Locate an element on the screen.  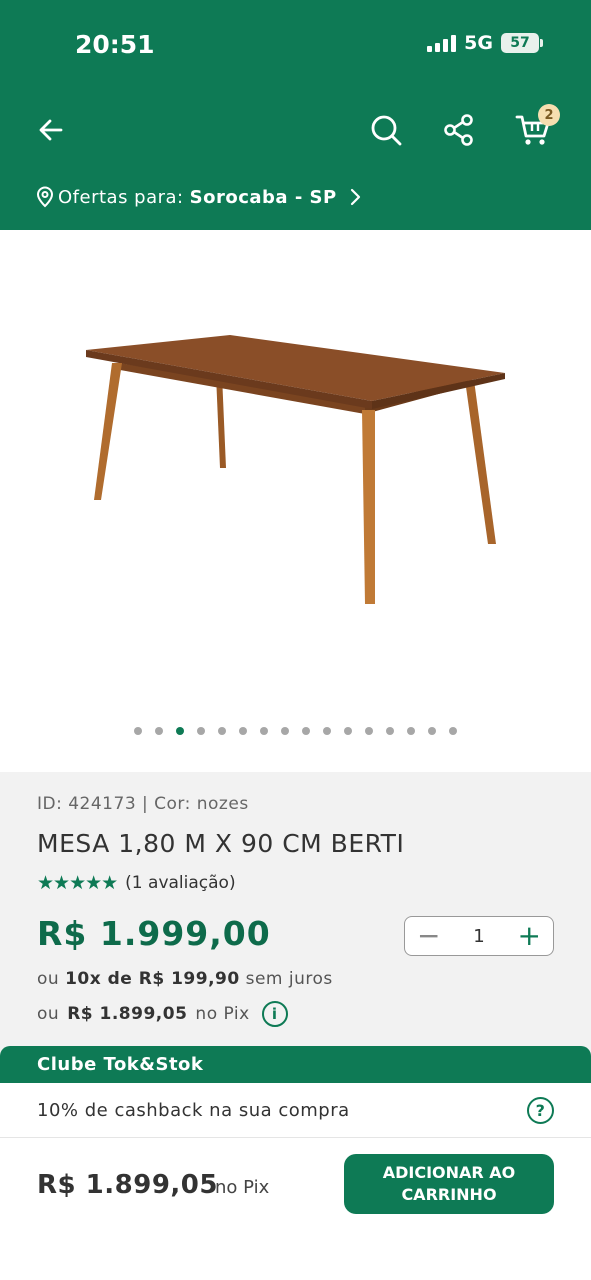
installments-value: 10x de R$ 199,90 is located at coordinates (152, 979).